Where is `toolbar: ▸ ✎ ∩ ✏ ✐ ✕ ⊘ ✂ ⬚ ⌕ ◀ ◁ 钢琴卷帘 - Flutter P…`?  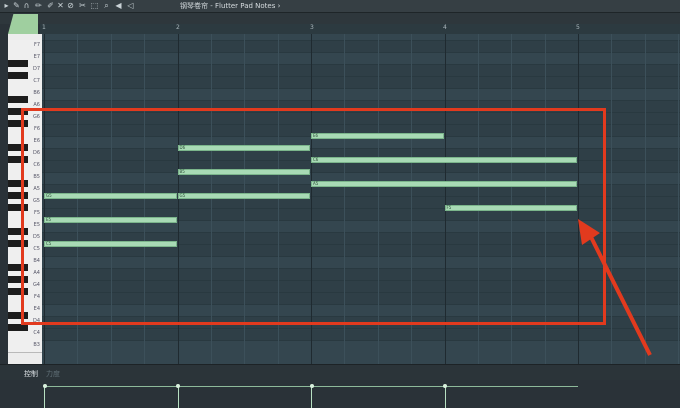 toolbar: ▸ ✎ ∩ ✏ ✐ ✕ ⊘ ✂ ⬚ ⌕ ◀ ◁ 钢琴卷帘 - Flutter P… is located at coordinates (340, 6).